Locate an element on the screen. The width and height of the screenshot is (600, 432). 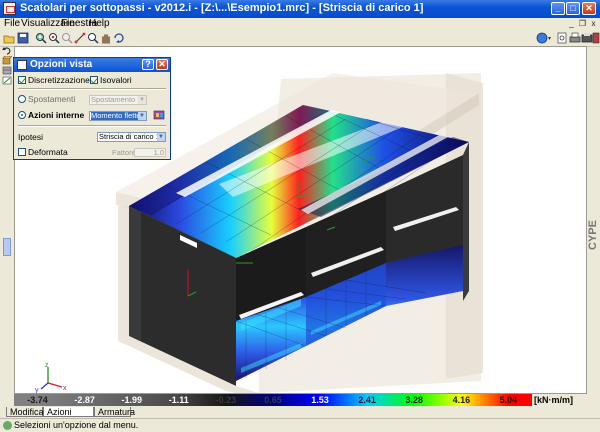
status-icon is located at coordinates (7, 425).